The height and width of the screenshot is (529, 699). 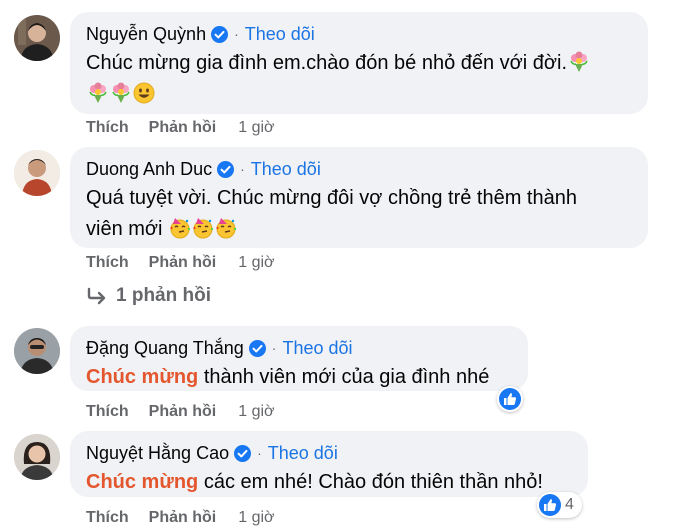 I want to click on author-name: Nguyệt Hằng Cao, so click(x=157, y=453).